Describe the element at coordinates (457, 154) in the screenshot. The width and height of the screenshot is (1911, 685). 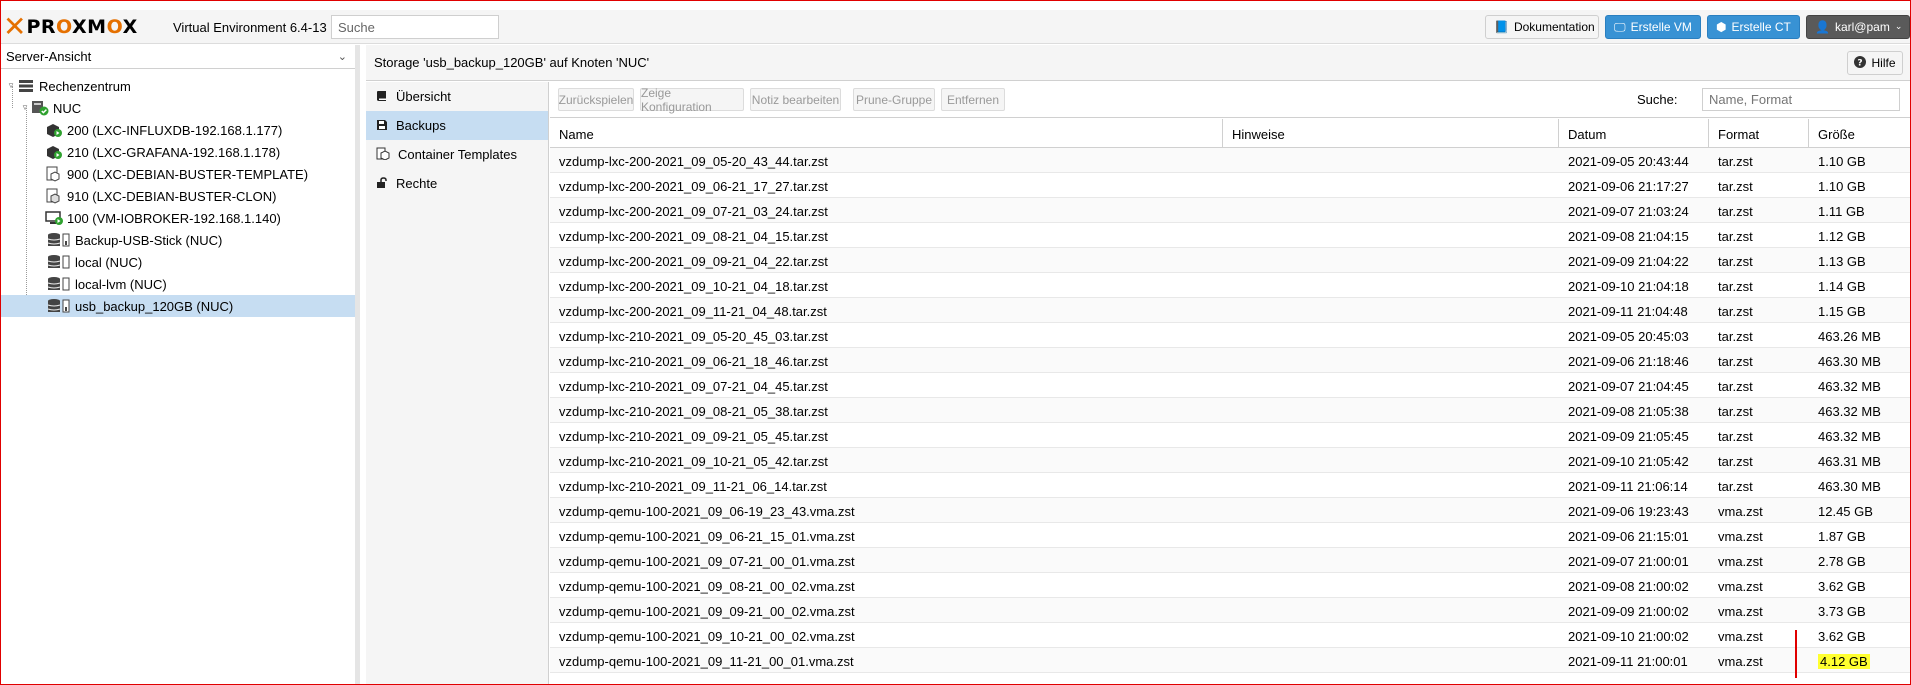
I see `nav-item-container-templates: Container Templates` at that location.